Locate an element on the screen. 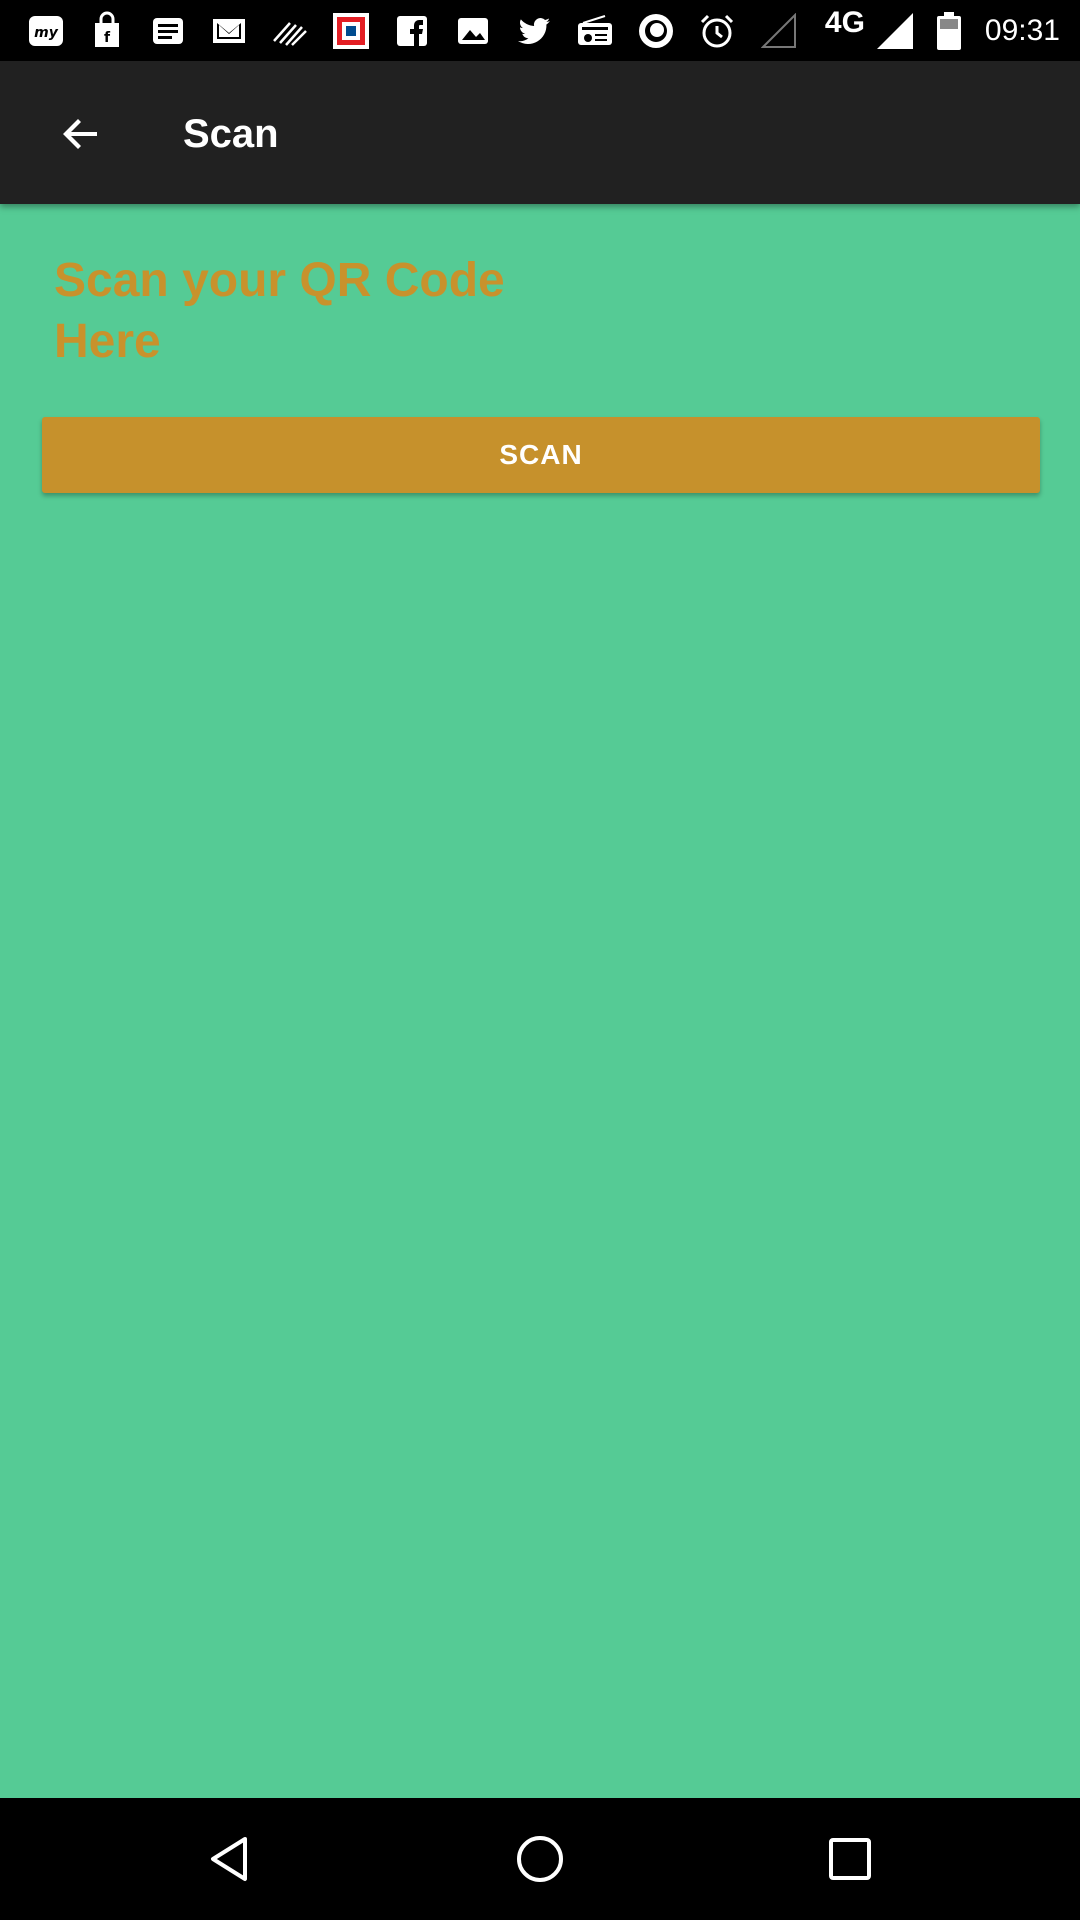 The height and width of the screenshot is (1920, 1080). shopping-bag-icon: f is located at coordinates (107, 31).